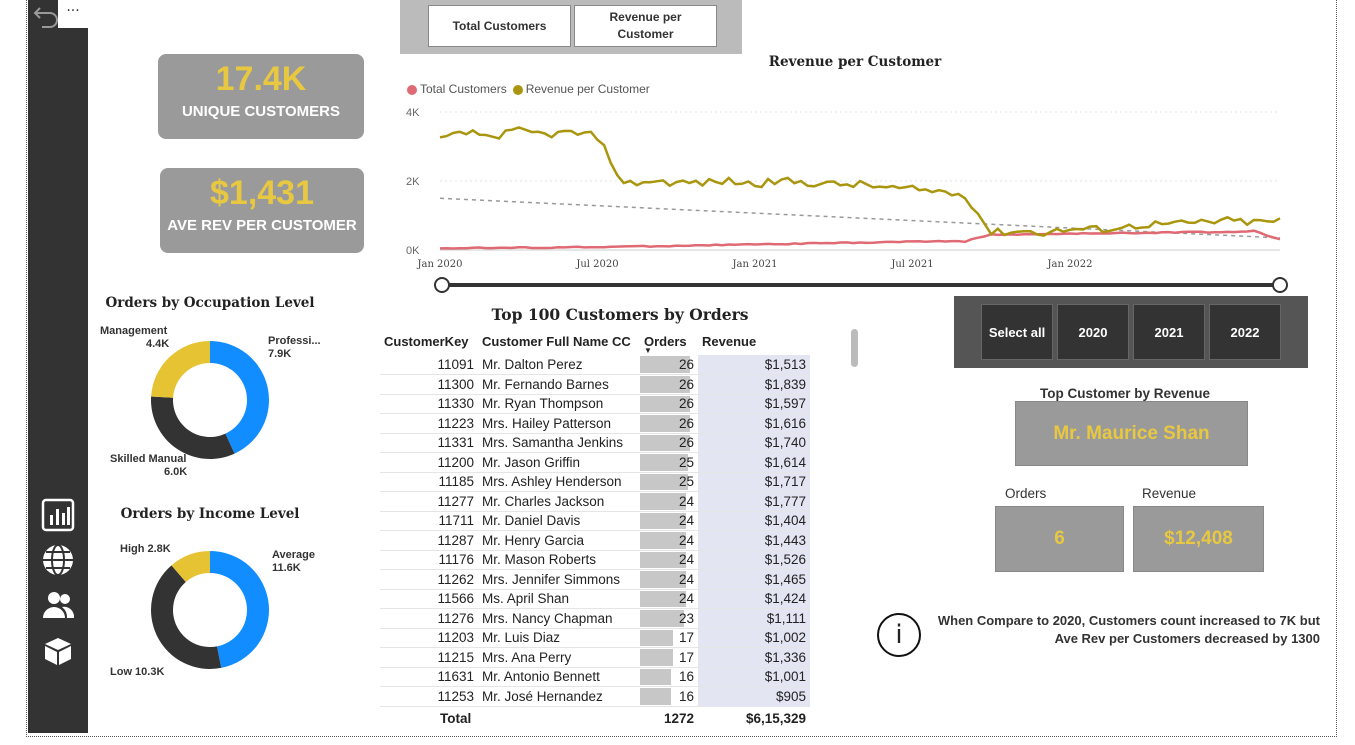  Describe the element at coordinates (280, 354) in the screenshot. I see `label-value: 7.9K` at that location.